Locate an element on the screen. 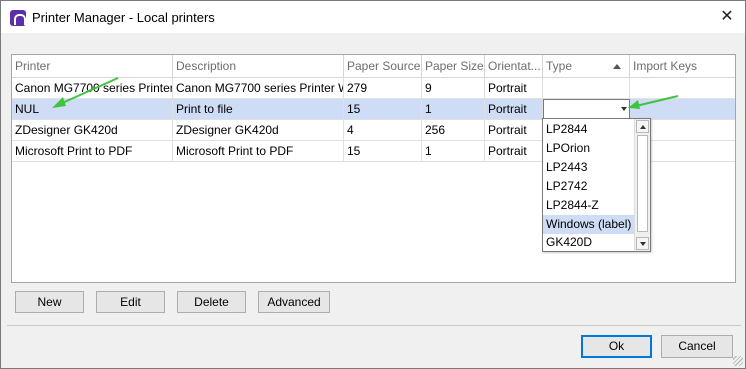 The width and height of the screenshot is (746, 369). column-header-import-keys: Import Keys is located at coordinates (682, 66).